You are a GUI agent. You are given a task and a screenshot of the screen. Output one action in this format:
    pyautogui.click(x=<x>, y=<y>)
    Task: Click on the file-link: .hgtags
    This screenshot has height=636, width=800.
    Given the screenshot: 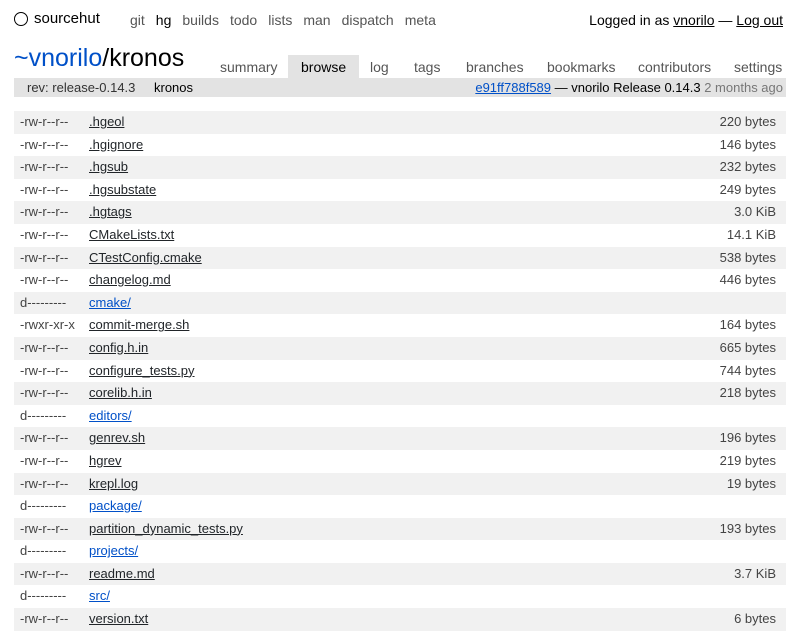 What is the action you would take?
    pyautogui.click(x=110, y=212)
    